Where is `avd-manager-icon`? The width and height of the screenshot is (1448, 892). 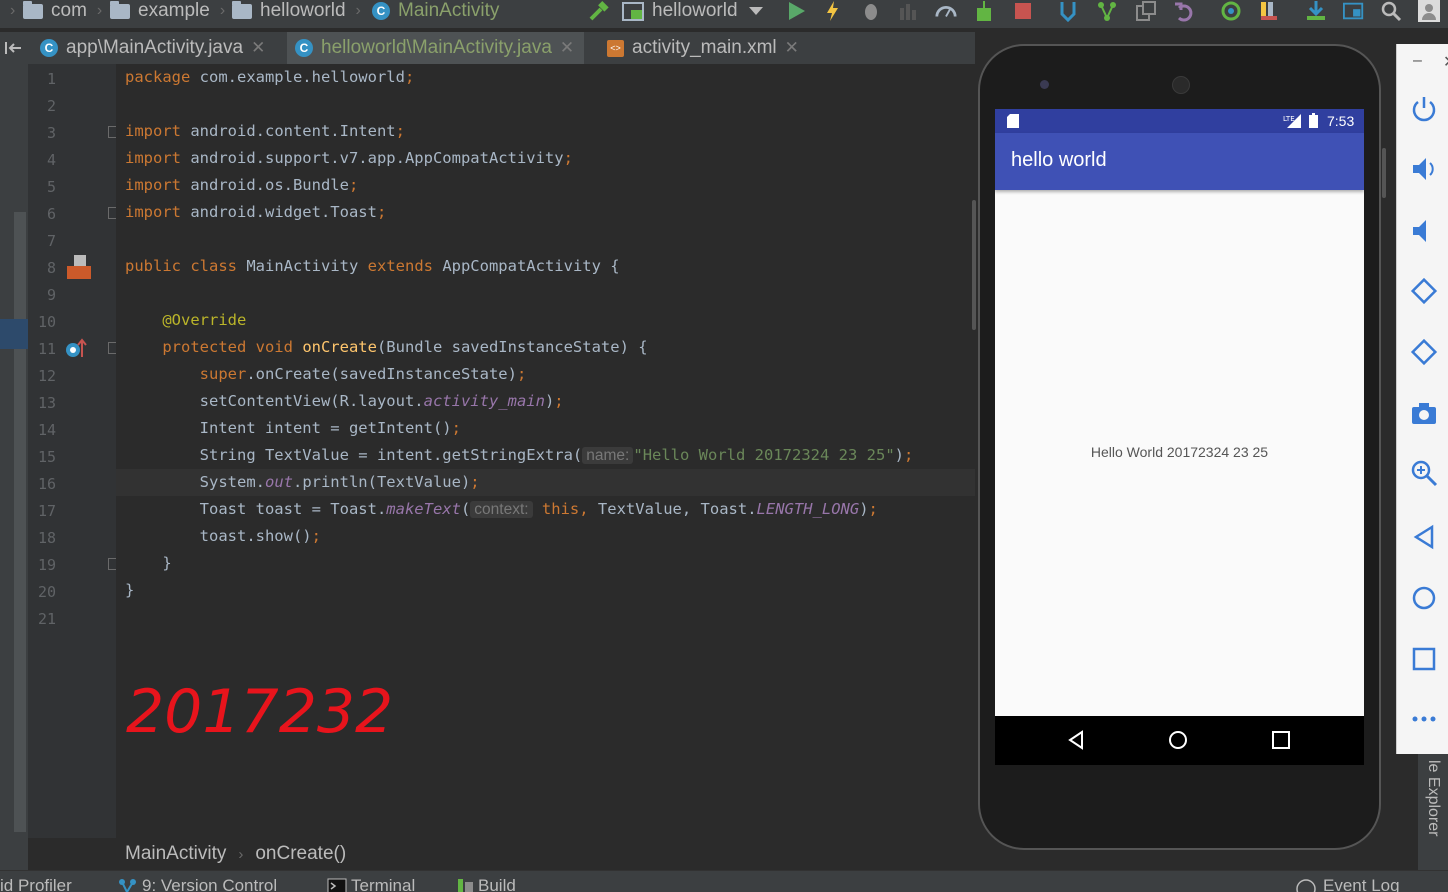 avd-manager-icon is located at coordinates (1354, 11).